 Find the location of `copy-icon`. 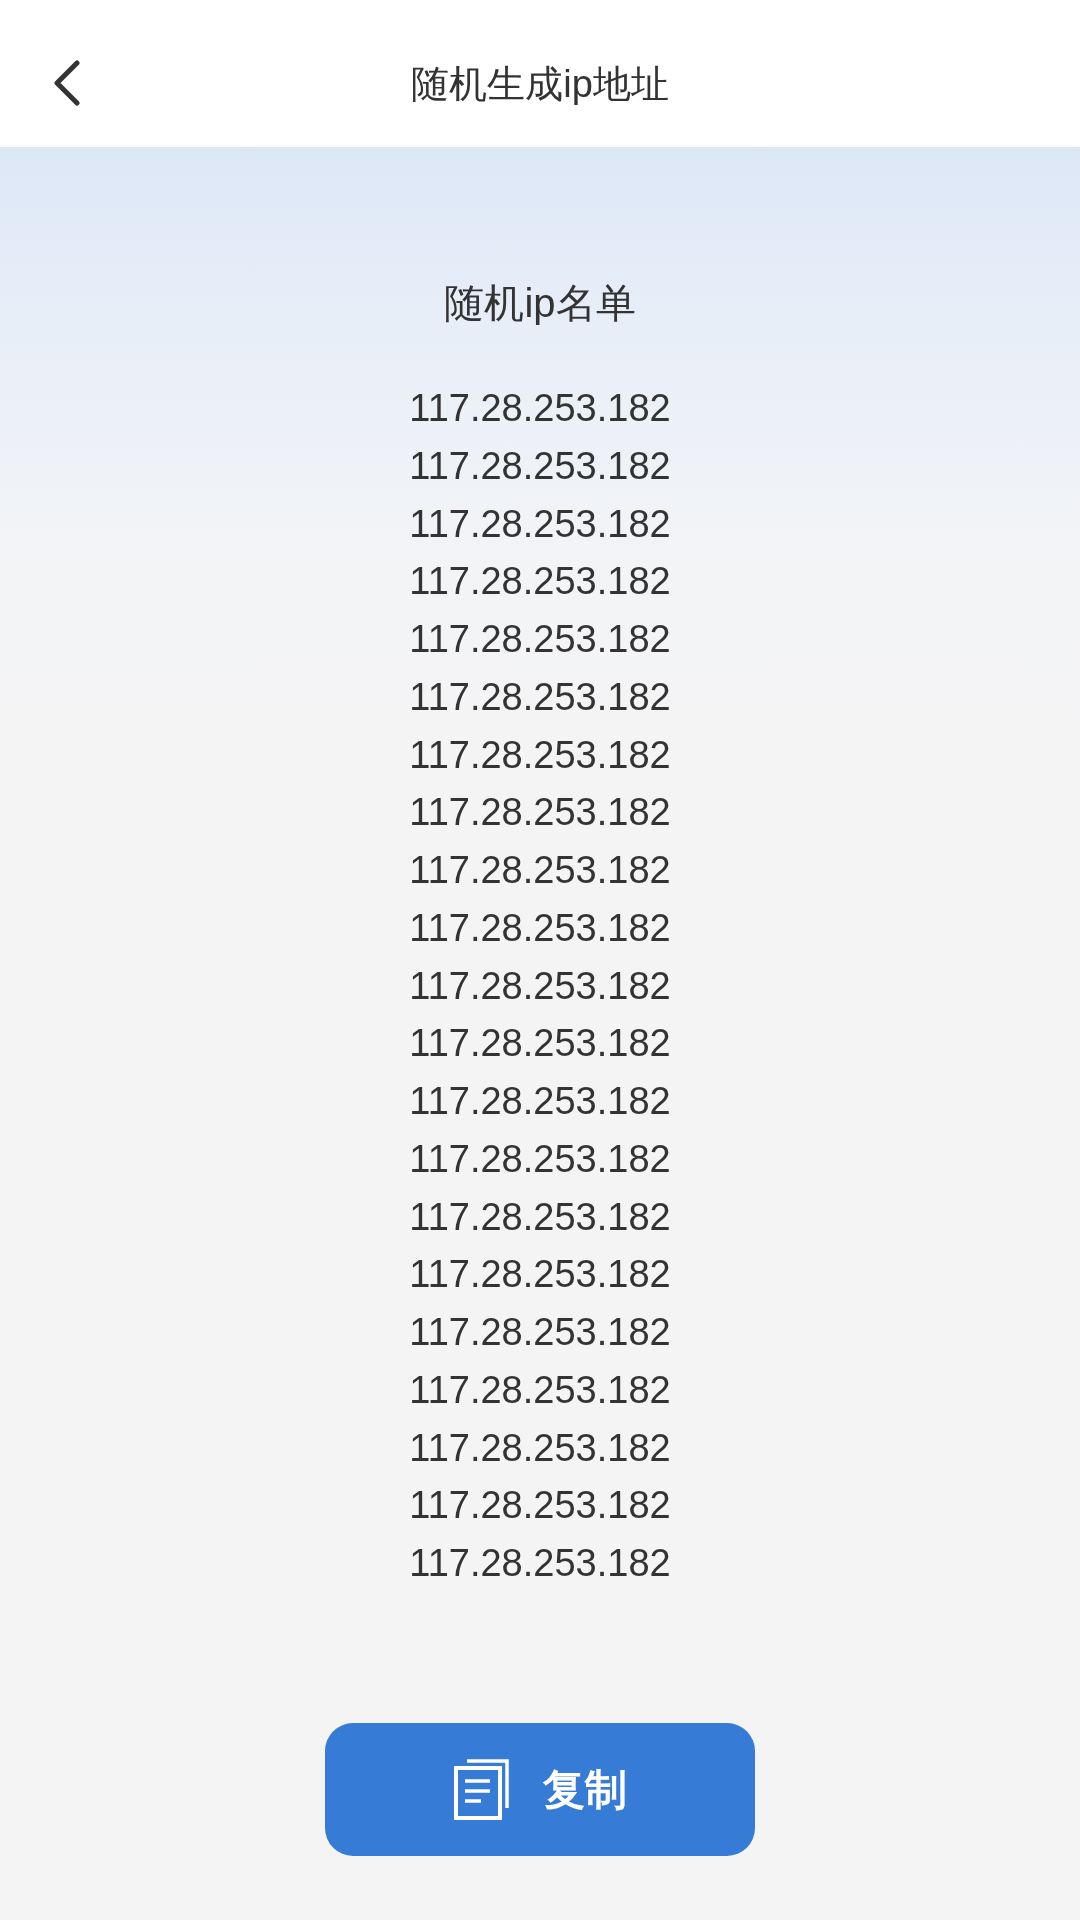

copy-icon is located at coordinates (482, 1789).